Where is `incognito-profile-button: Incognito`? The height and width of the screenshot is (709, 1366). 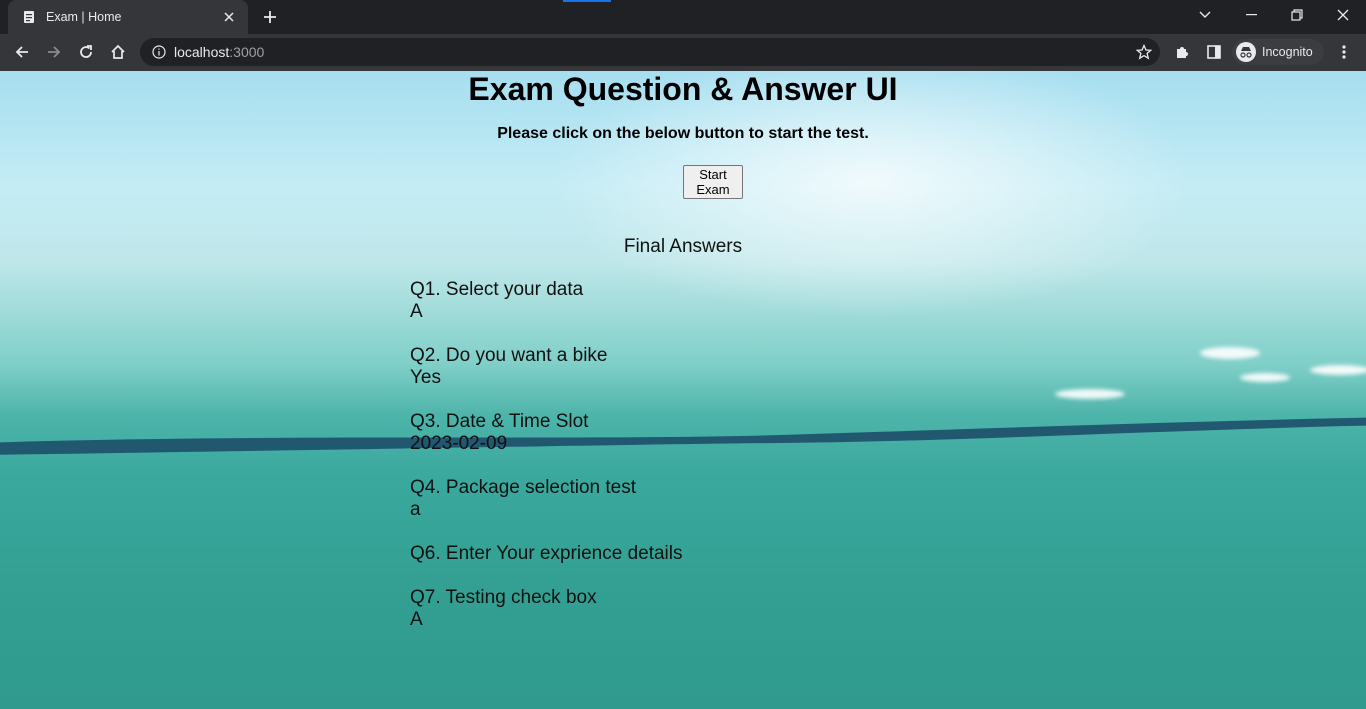
incognito-profile-button: Incognito is located at coordinates (1278, 52).